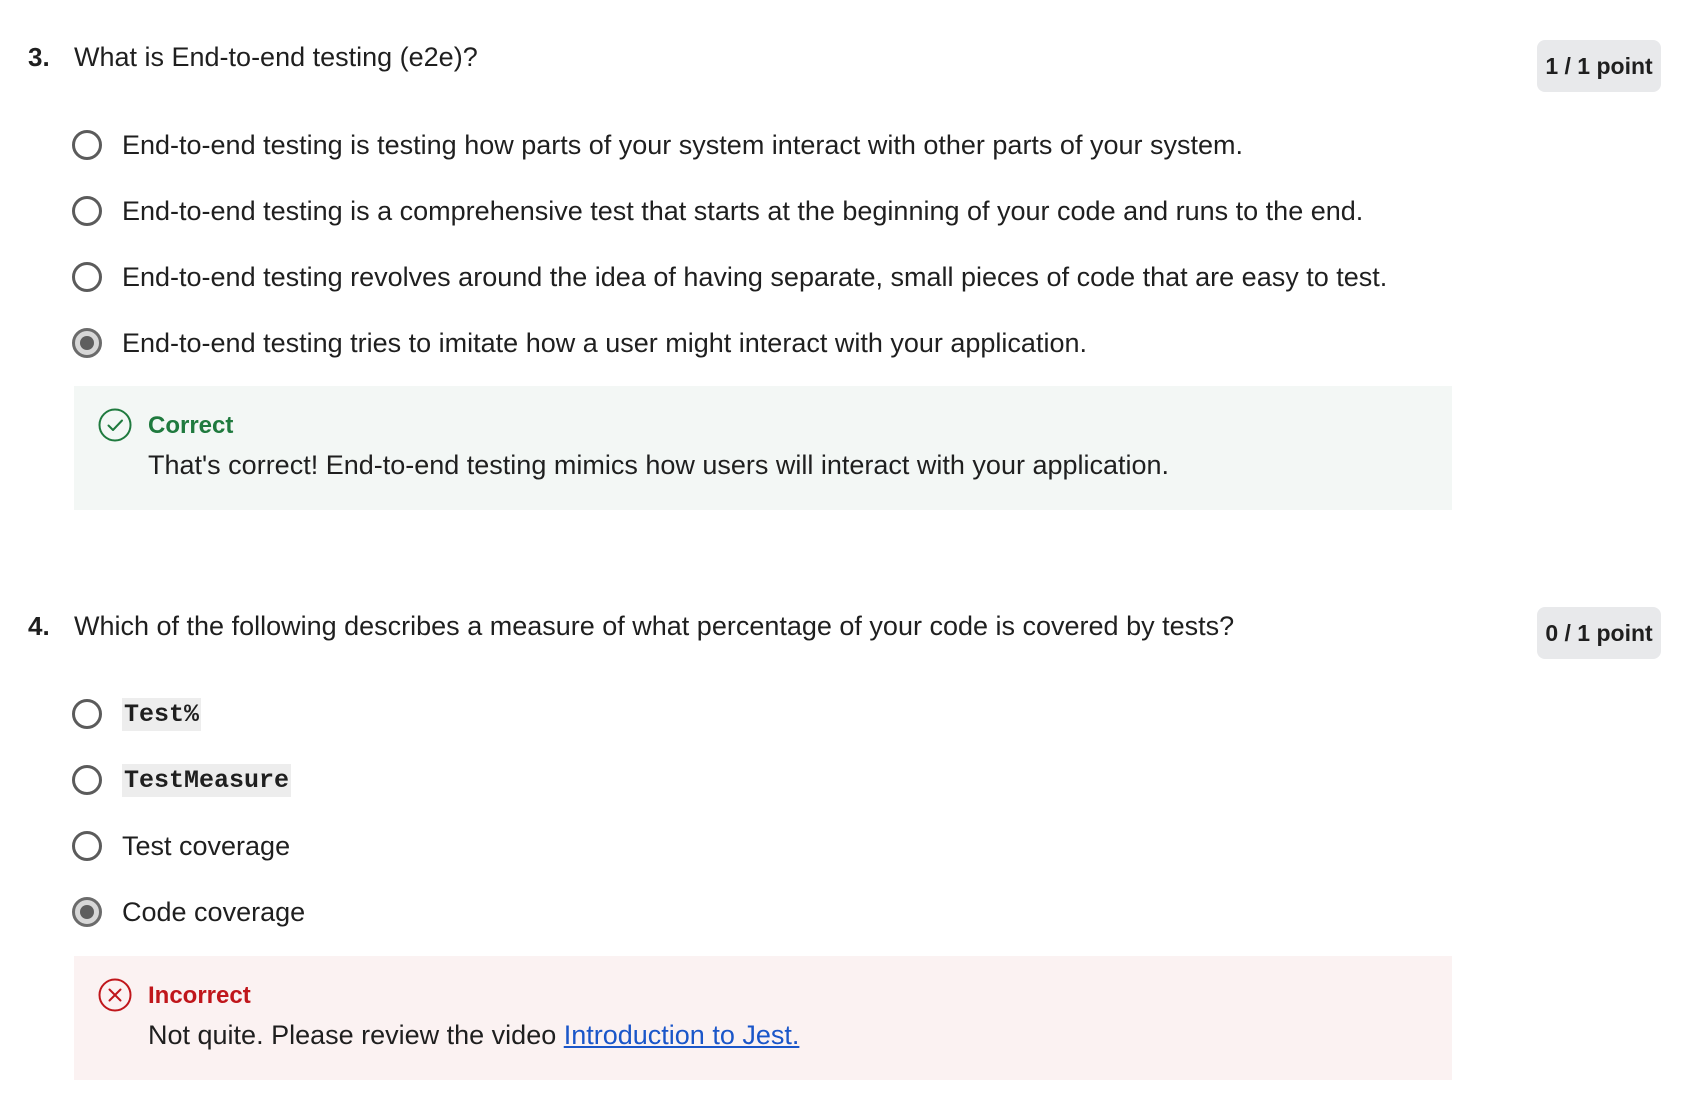 The width and height of the screenshot is (1692, 1116). What do you see at coordinates (214, 911) in the screenshot?
I see `option-label: Code coverage` at bounding box center [214, 911].